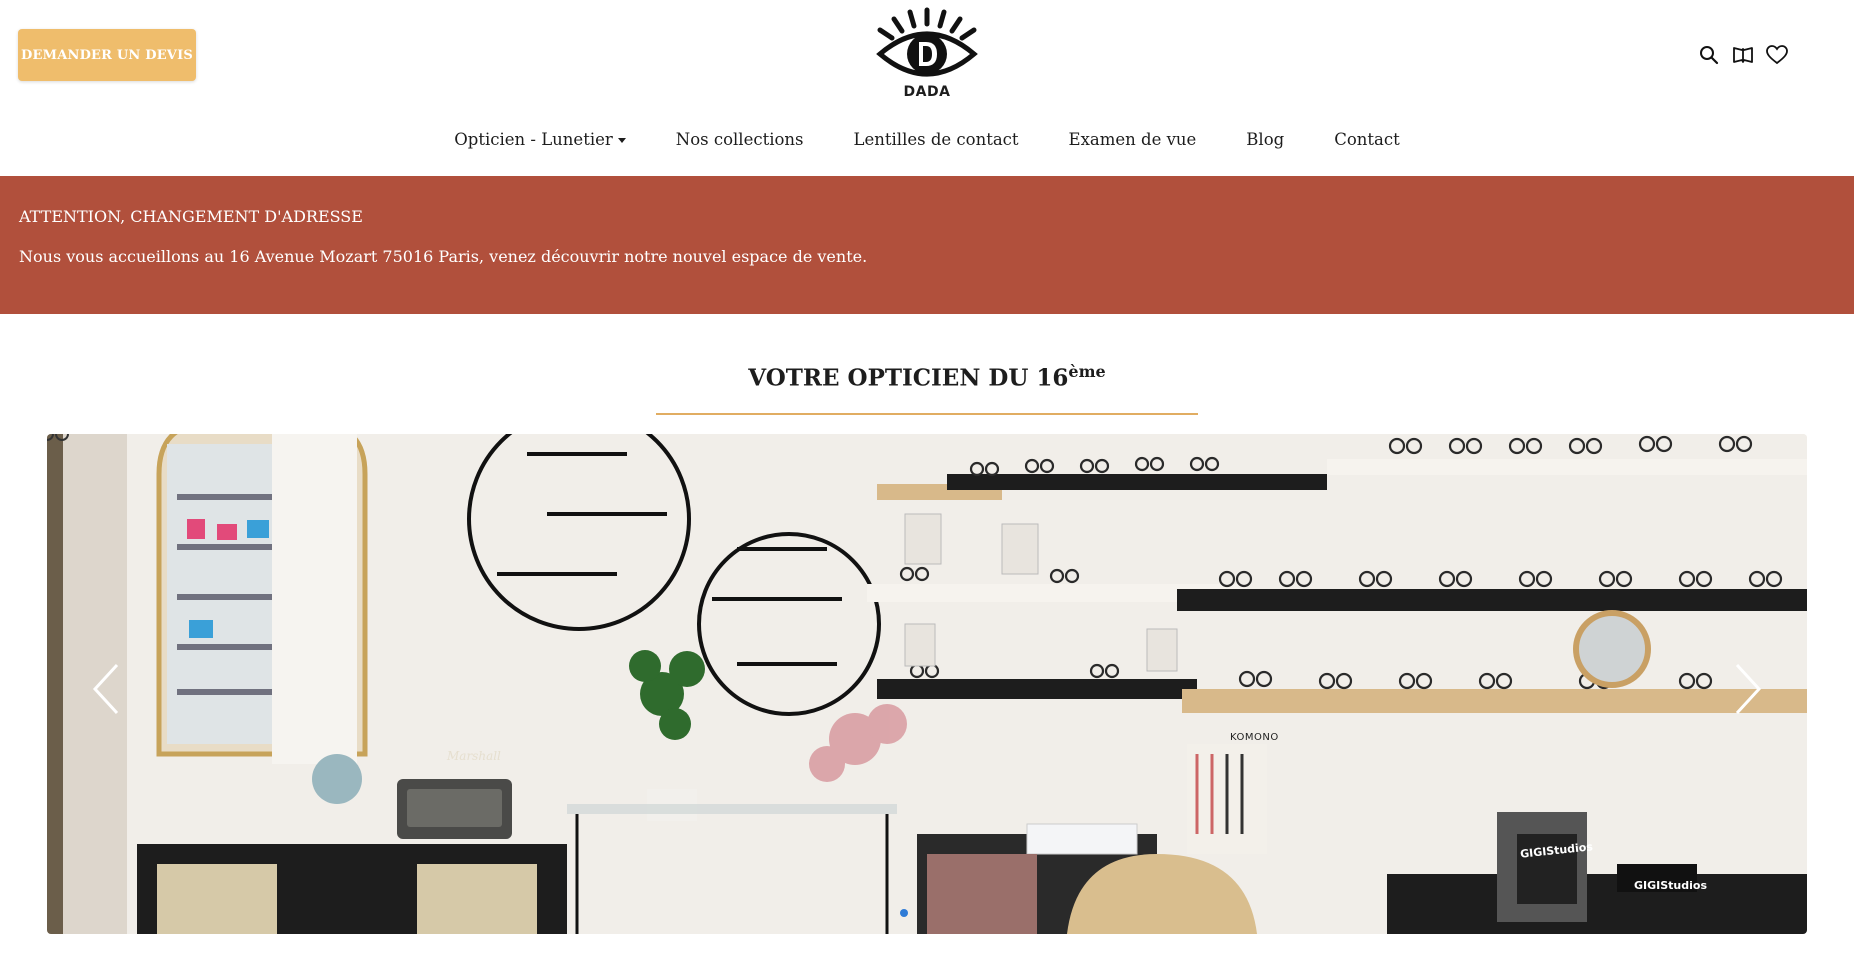  What do you see at coordinates (927, 92) in the screenshot?
I see `logo-wordmark: DADA` at bounding box center [927, 92].